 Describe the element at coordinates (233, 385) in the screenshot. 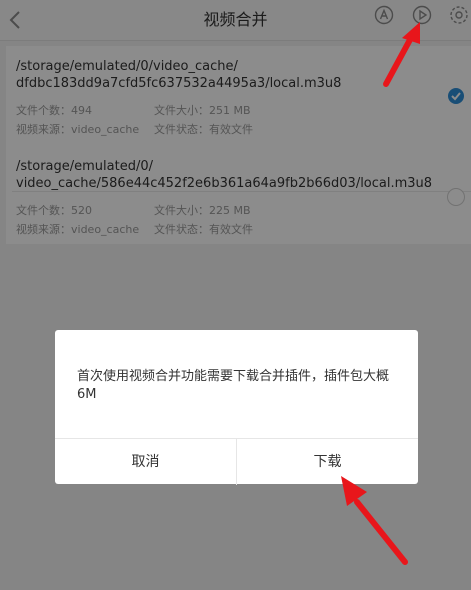

I see `dialog-message: 首次使用视频合并功能需要下载合并插件，插件包大概6M` at that location.